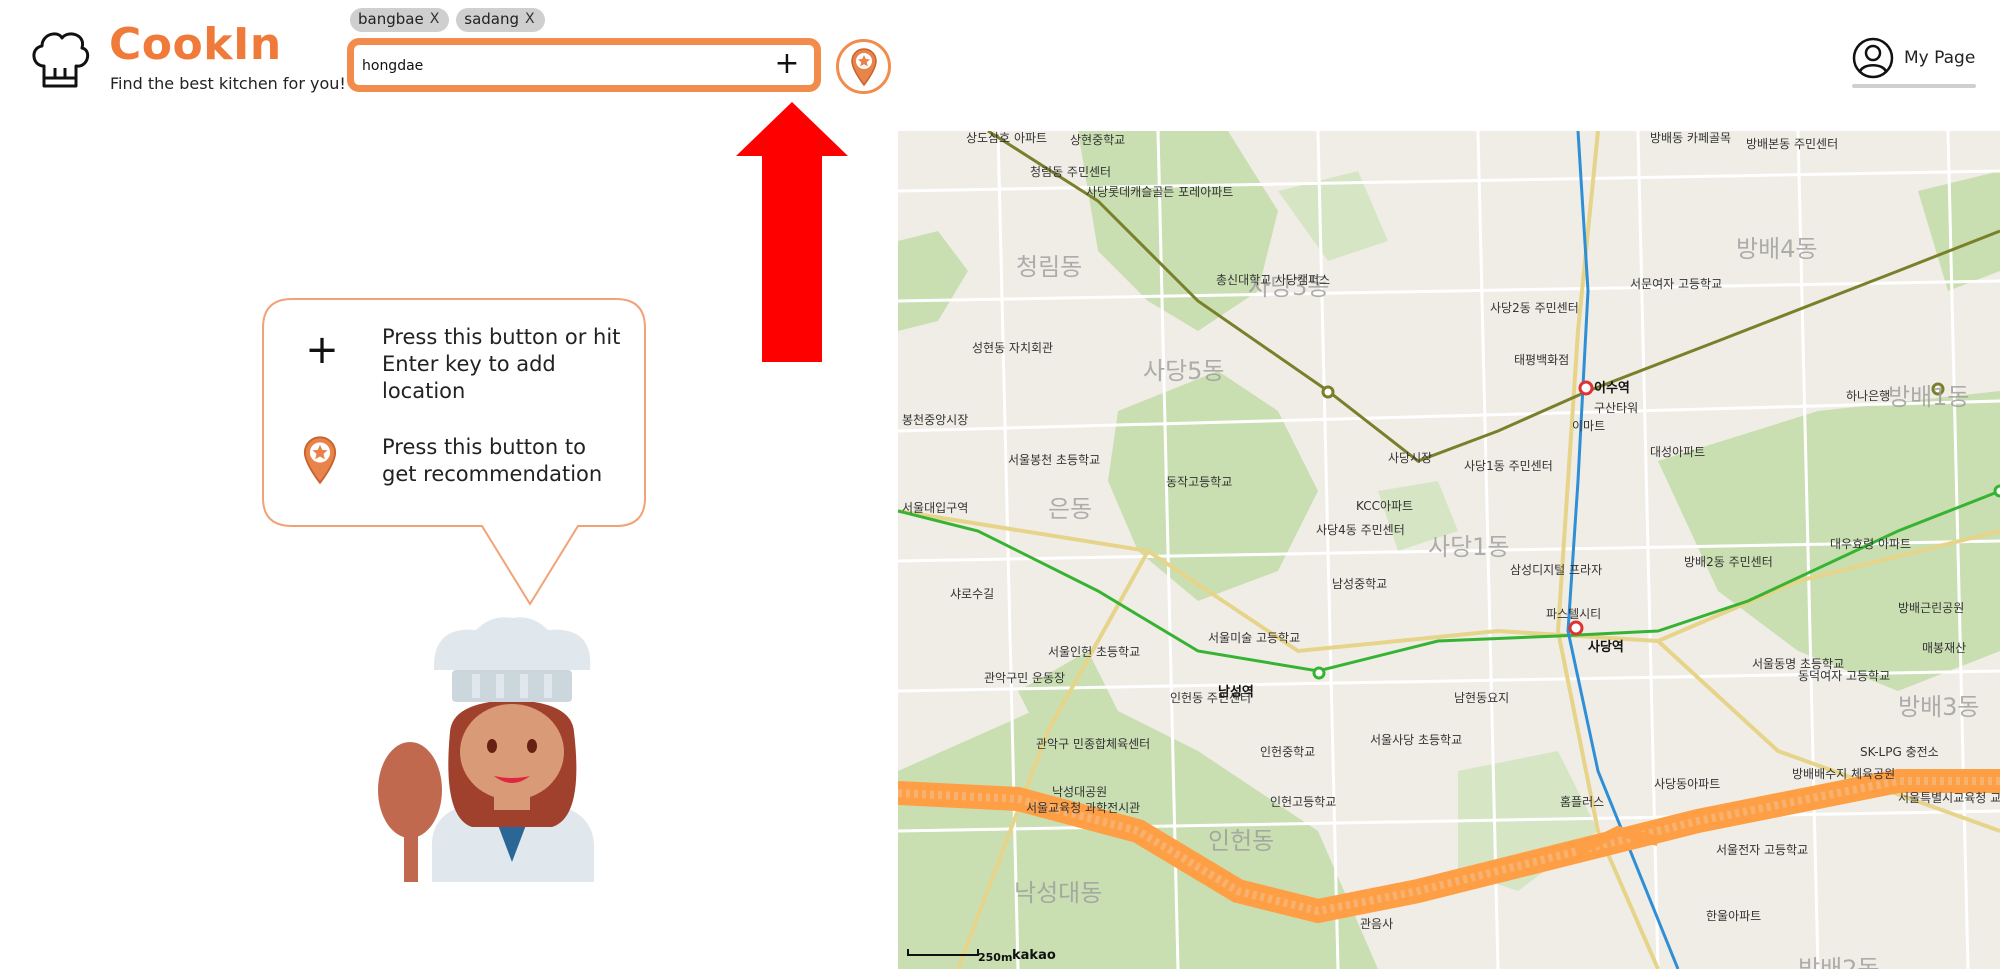 The height and width of the screenshot is (971, 2000). I want to click on map-district-label: 방배2동, so click(1839, 962).